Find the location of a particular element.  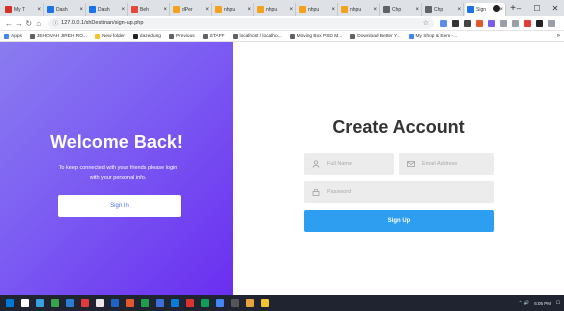

email-field is located at coordinates (446, 164).